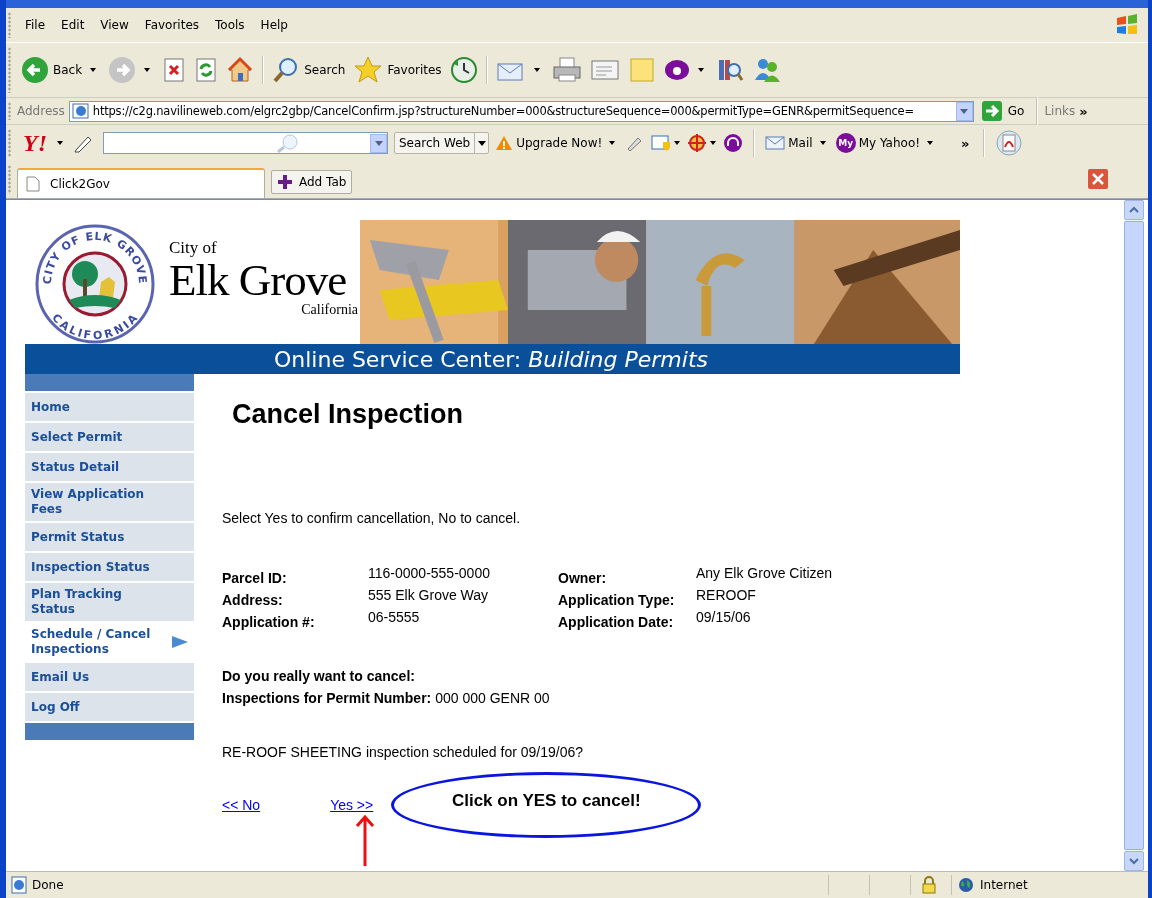  Describe the element at coordinates (365, 841) in the screenshot. I see `up-arrow` at that location.